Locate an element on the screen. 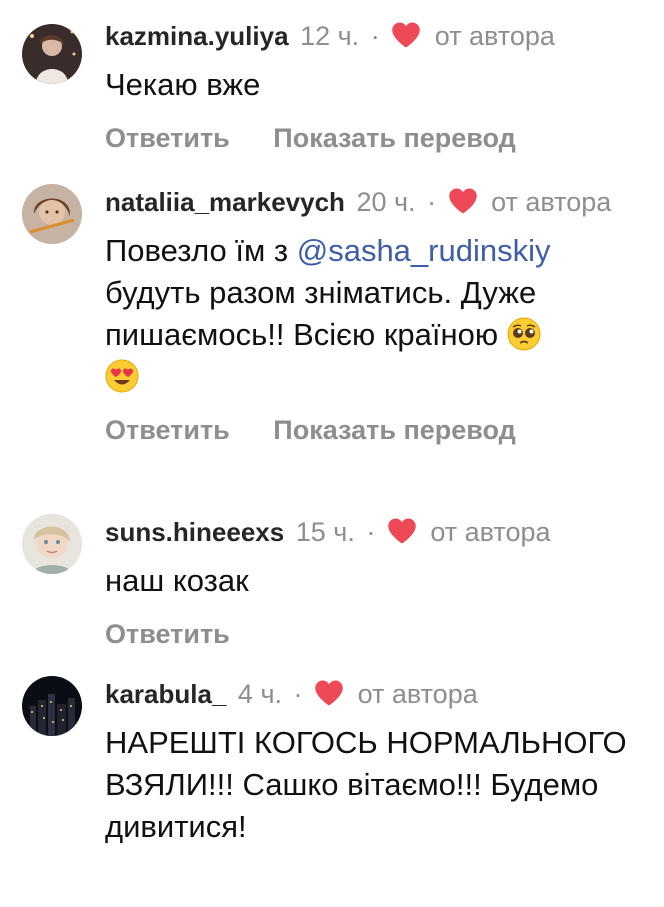 This screenshot has height=907, width=664. timestamp: 20 ч. is located at coordinates (385, 202).